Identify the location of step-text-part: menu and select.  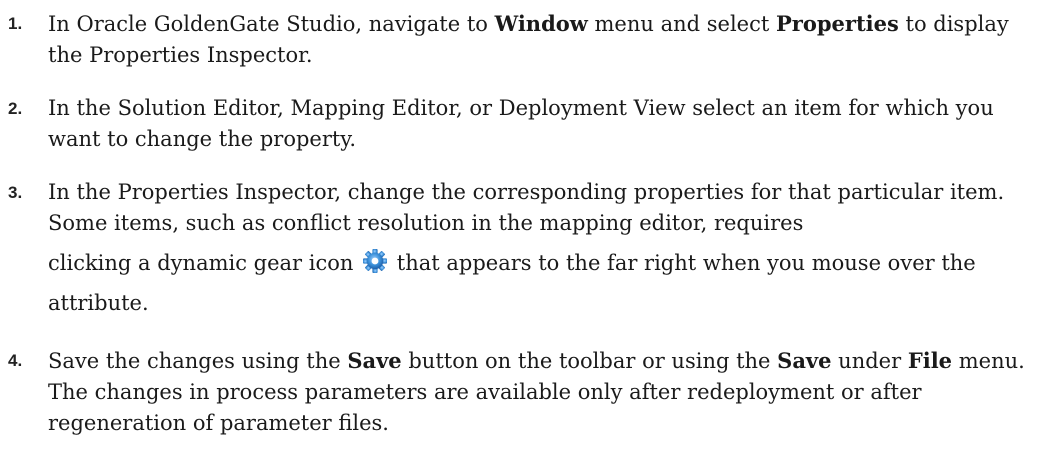
(681, 24).